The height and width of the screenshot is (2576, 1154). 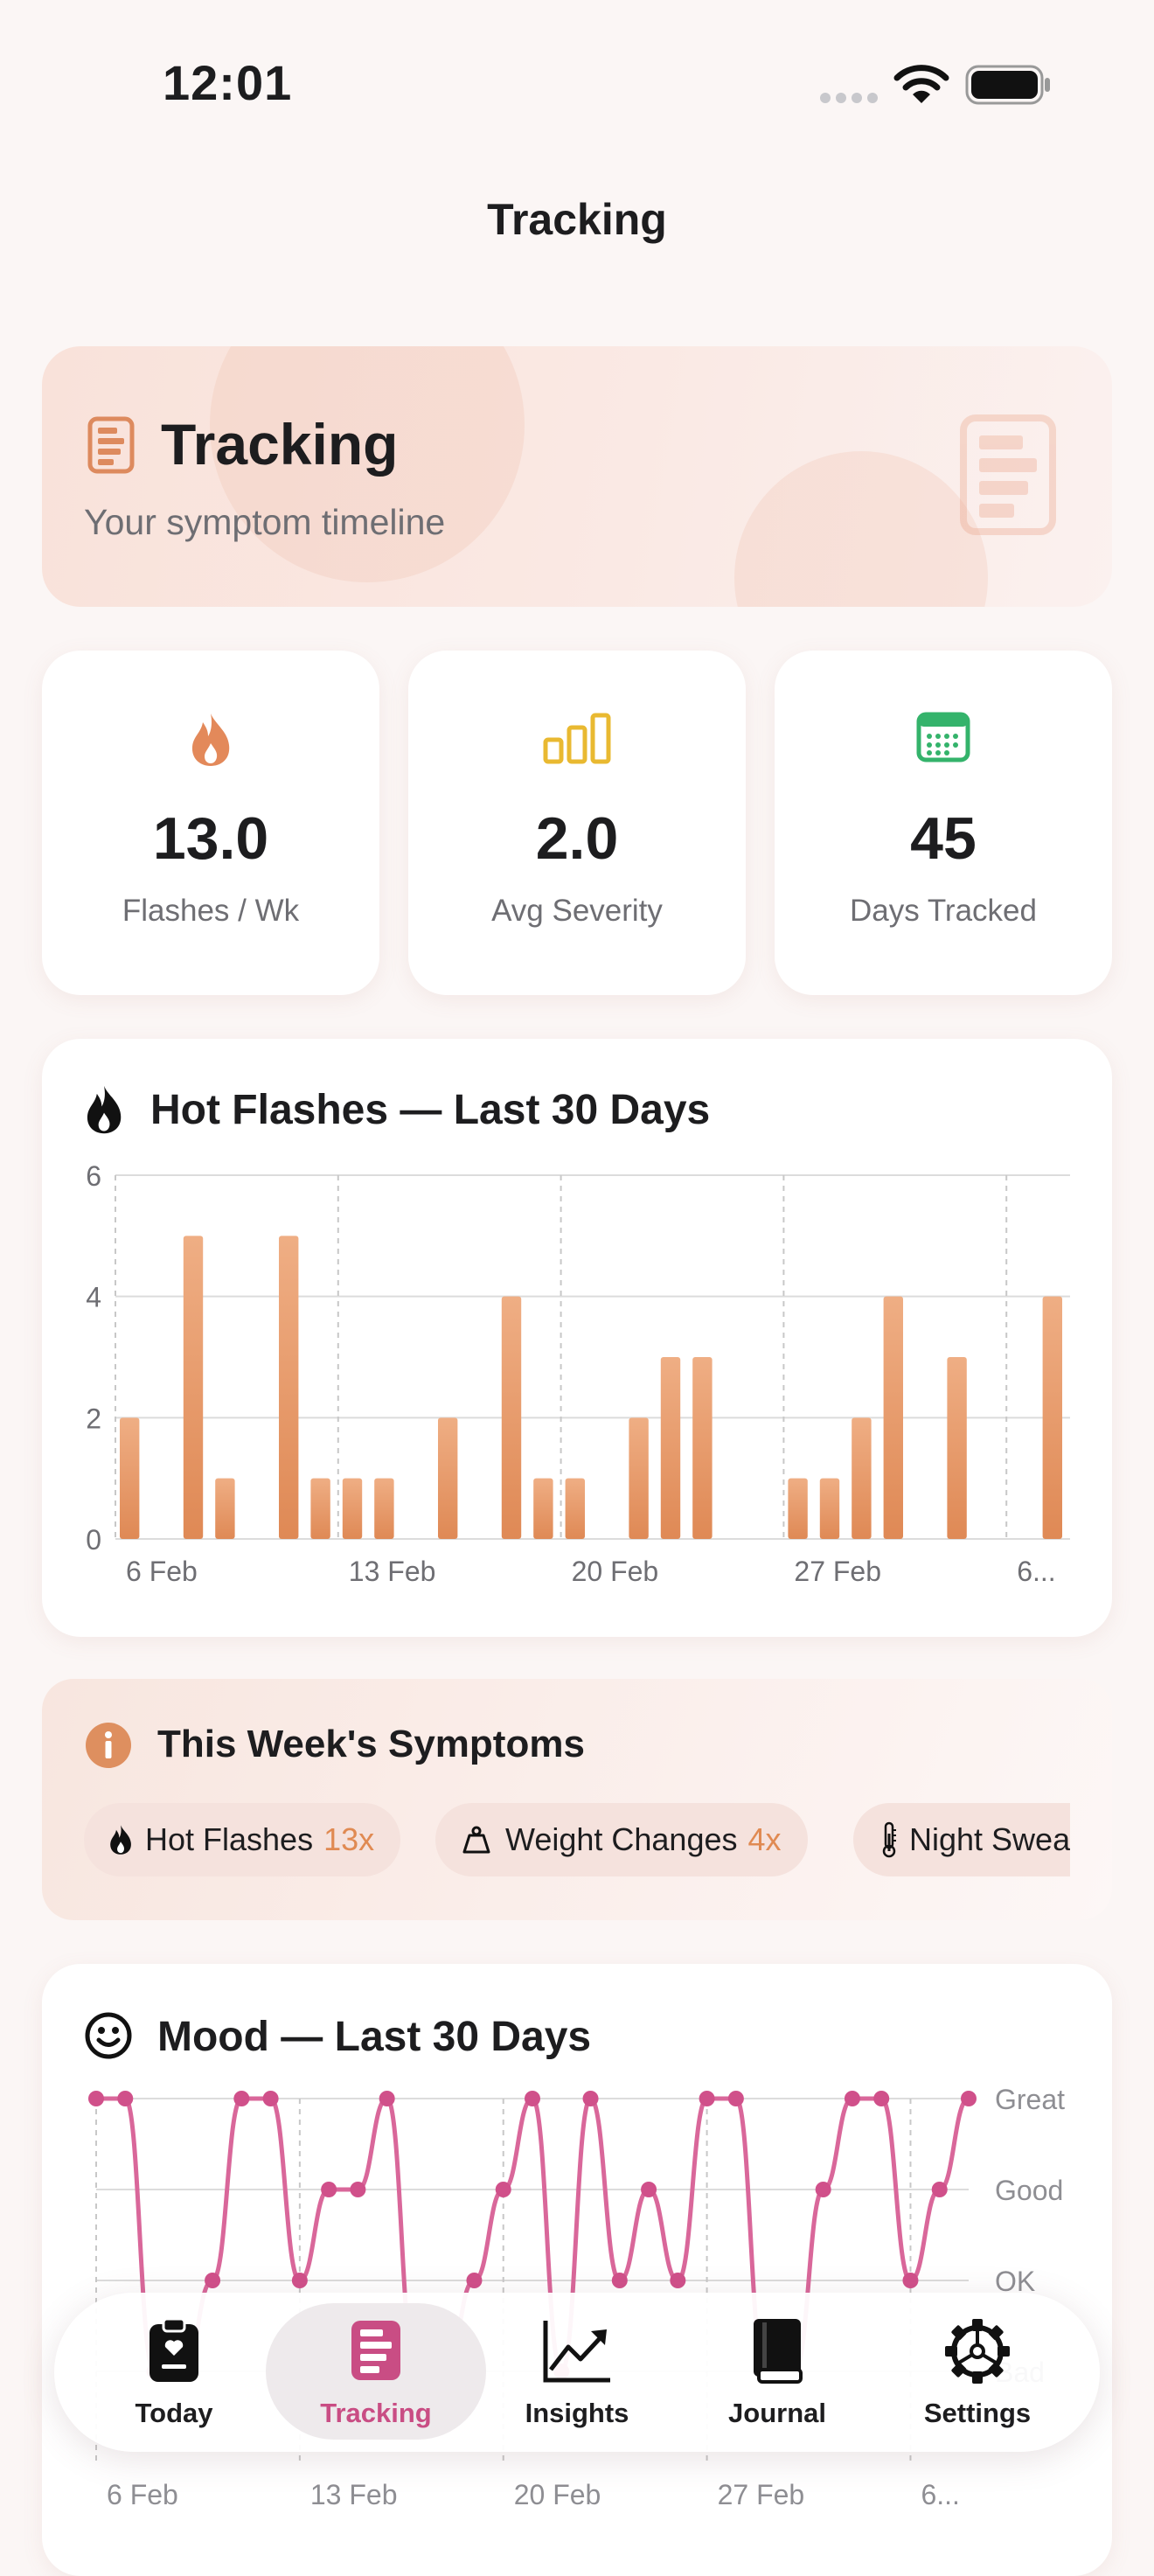 What do you see at coordinates (228, 82) in the screenshot?
I see `status-time: 12:01` at bounding box center [228, 82].